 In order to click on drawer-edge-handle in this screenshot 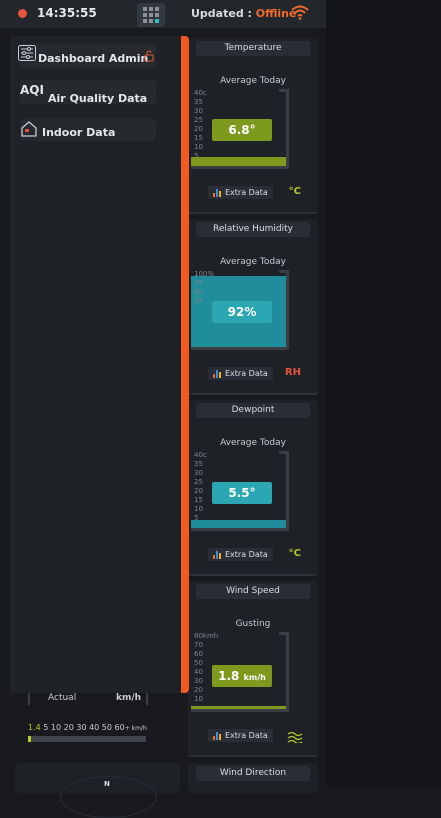, I will do `click(185, 364)`.